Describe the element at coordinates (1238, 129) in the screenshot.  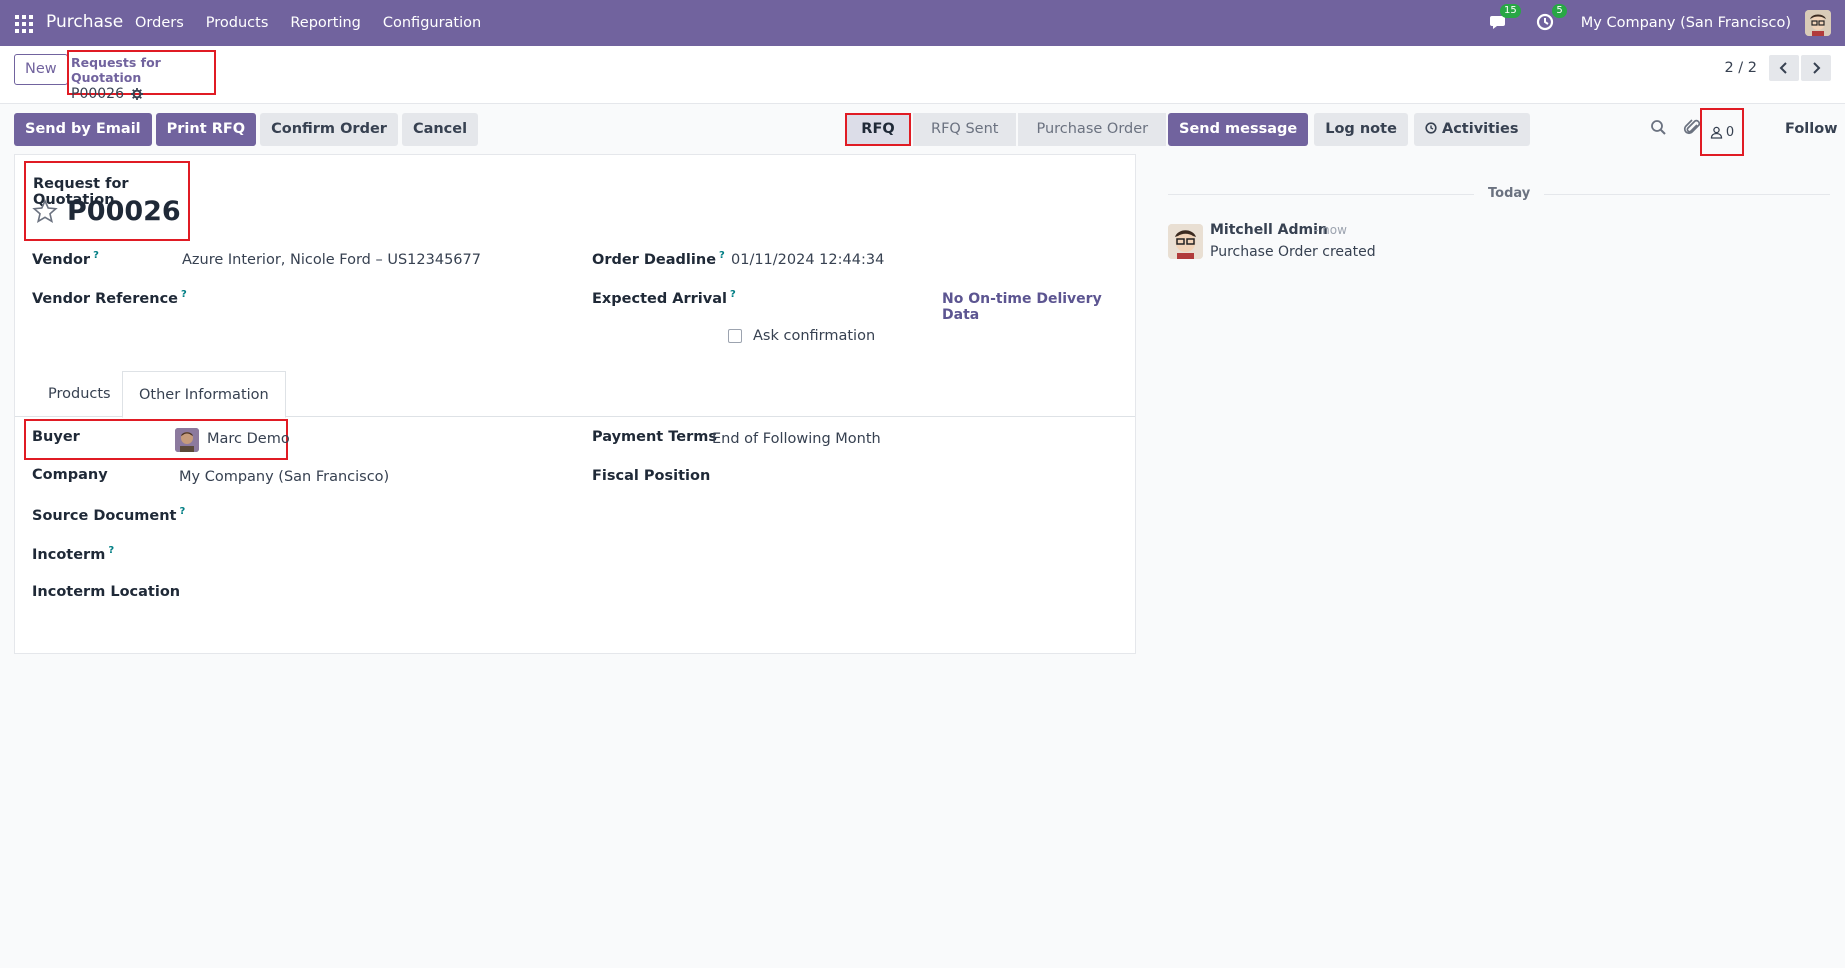
I see `send-message-button: Send message` at that location.